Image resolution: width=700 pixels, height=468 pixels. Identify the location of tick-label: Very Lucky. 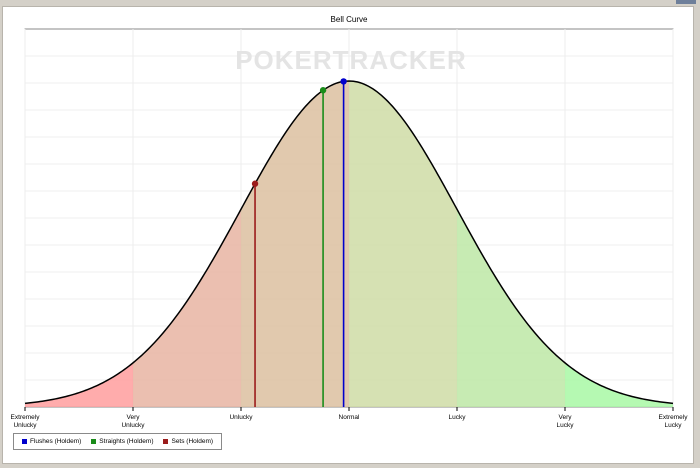
(566, 421).